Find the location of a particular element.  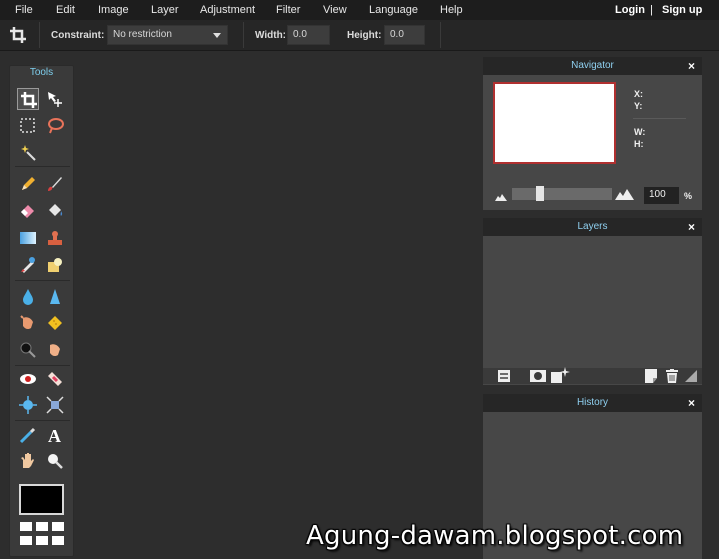

eraser-tool is located at coordinates (28, 211).